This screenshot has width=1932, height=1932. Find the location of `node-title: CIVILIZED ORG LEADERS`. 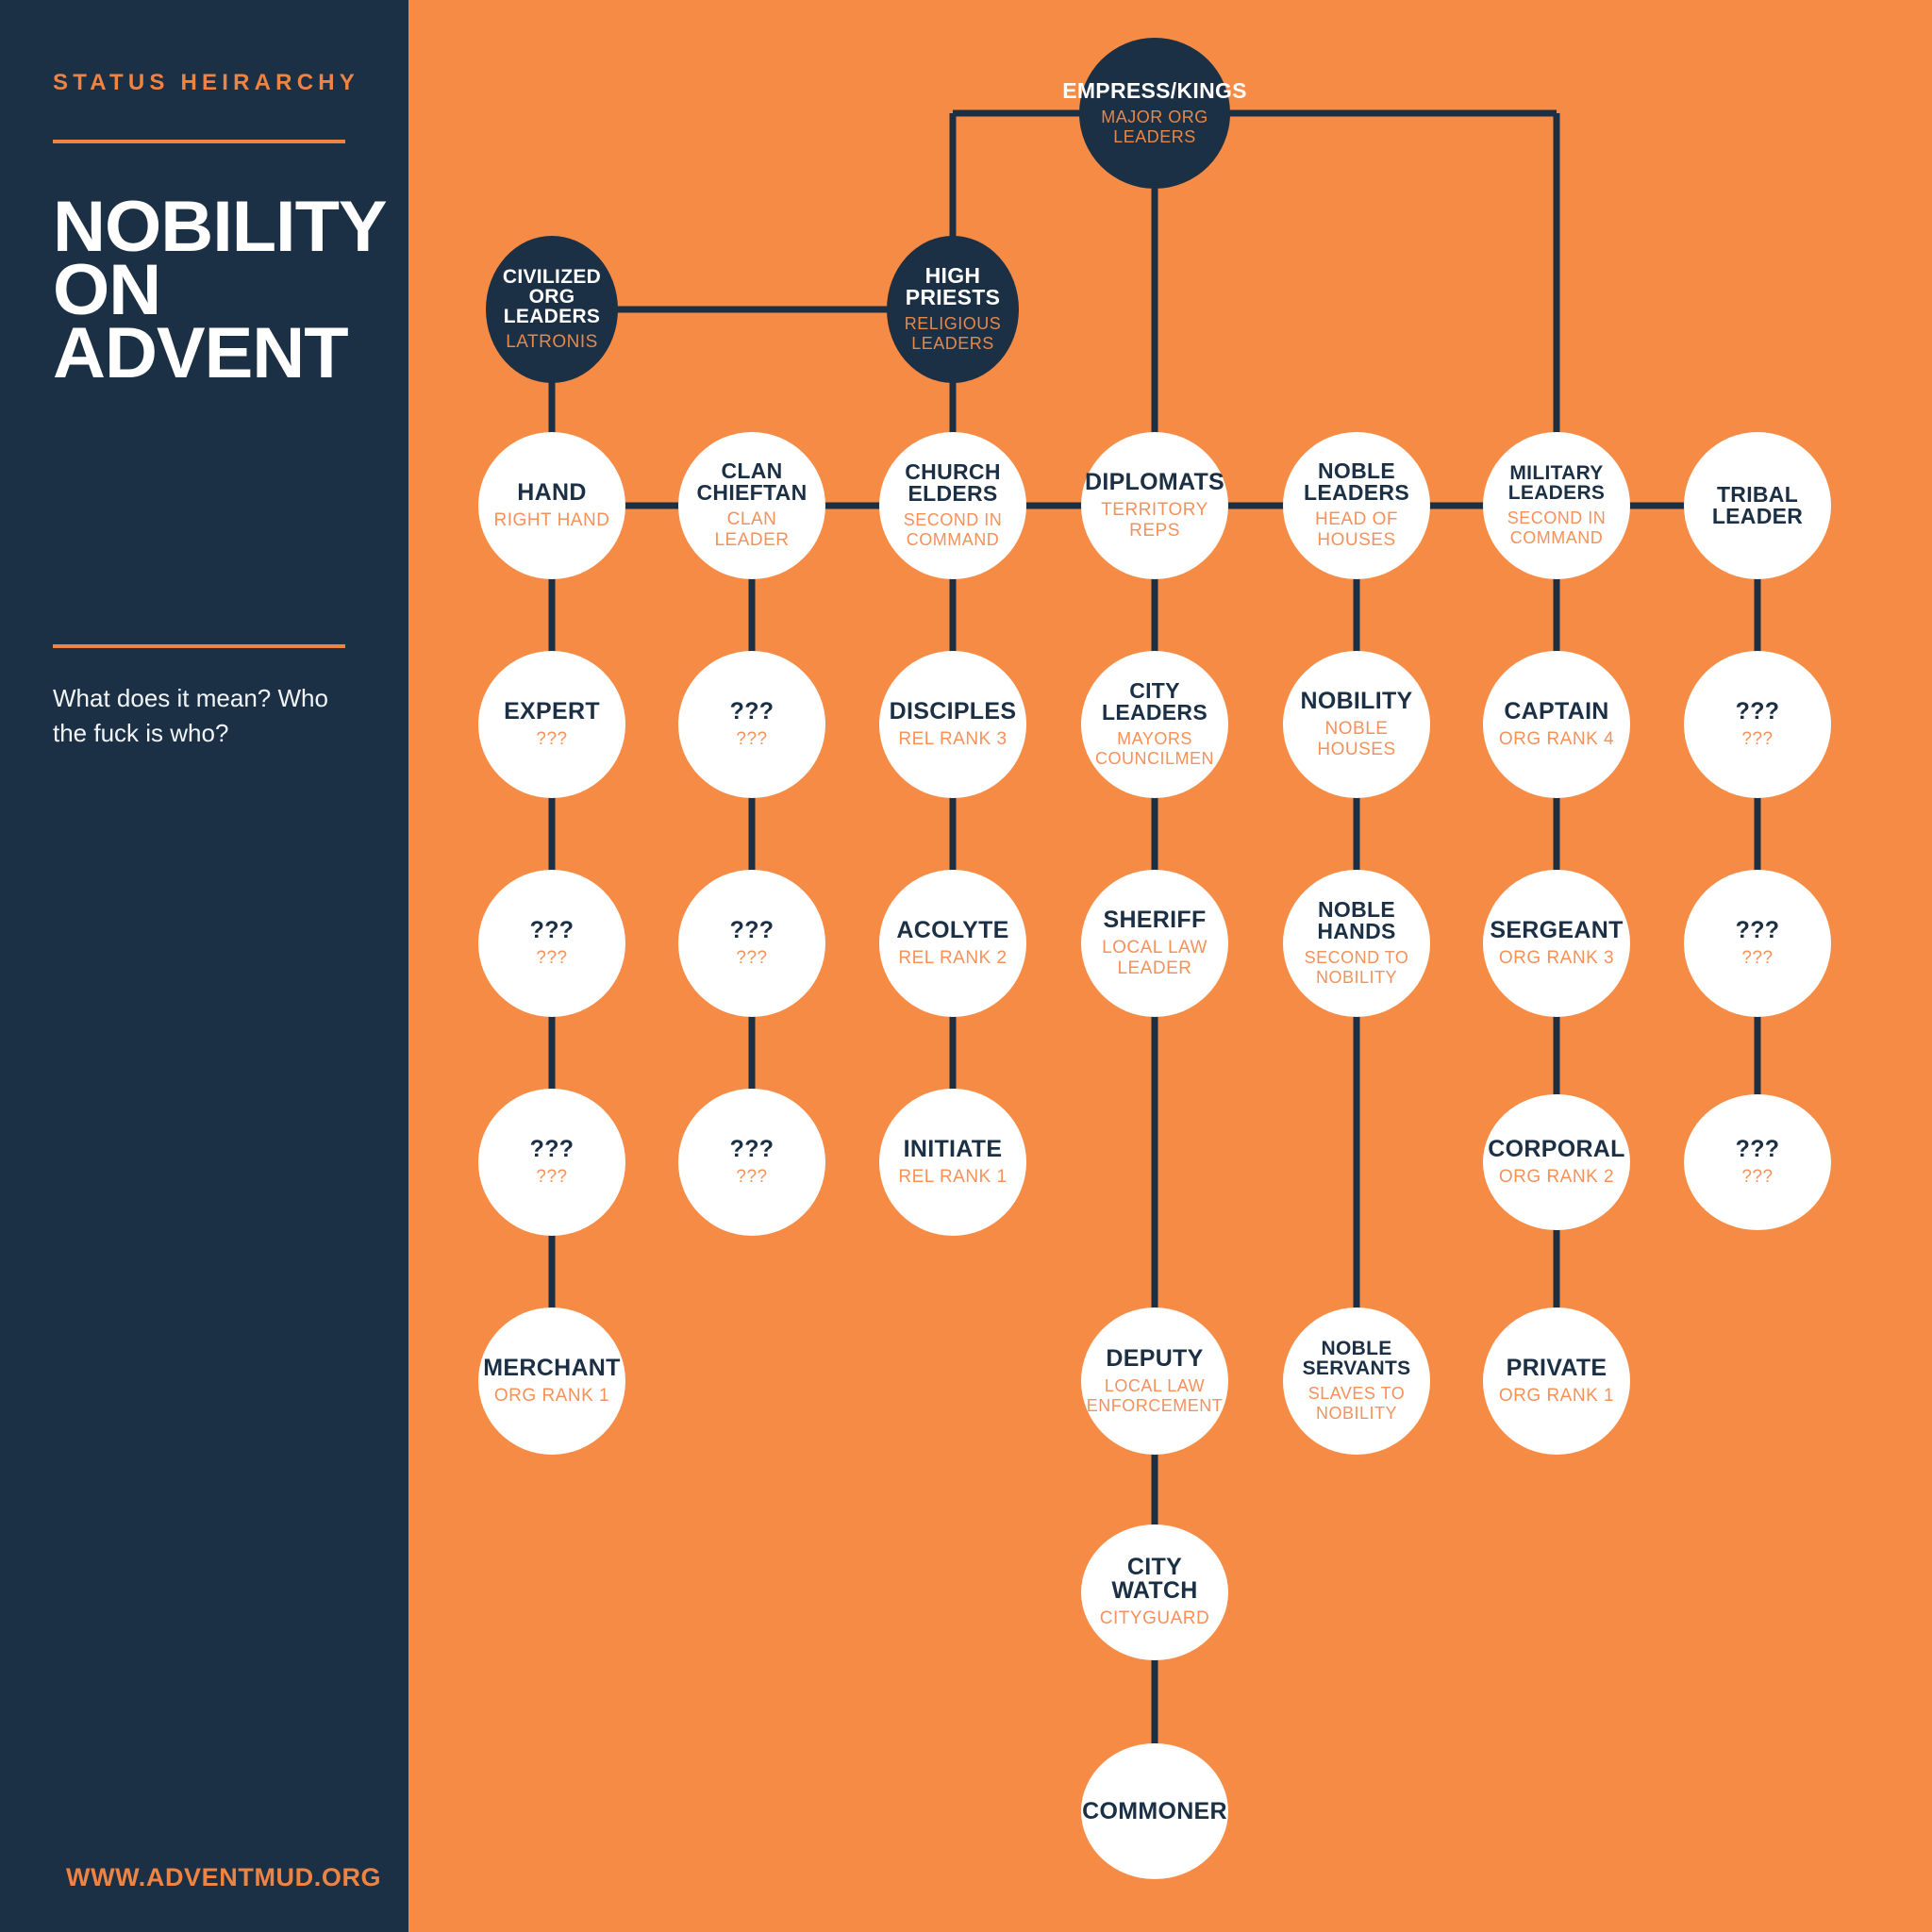

node-title: CIVILIZED ORG LEADERS is located at coordinates (552, 296).